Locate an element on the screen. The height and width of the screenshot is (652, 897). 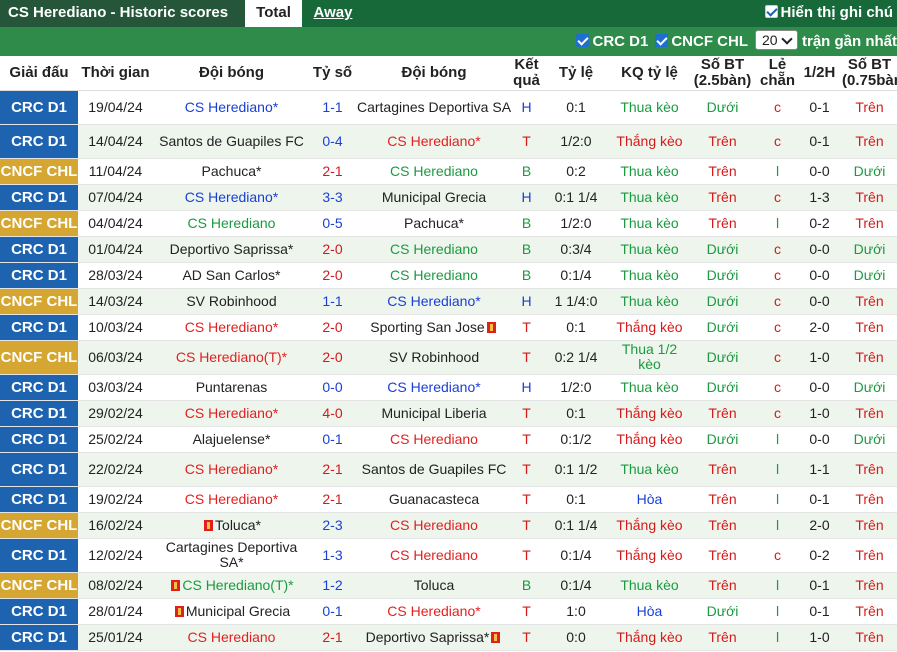
away-team-cell-text: Sporting San Jose is located at coordinates (427, 327).